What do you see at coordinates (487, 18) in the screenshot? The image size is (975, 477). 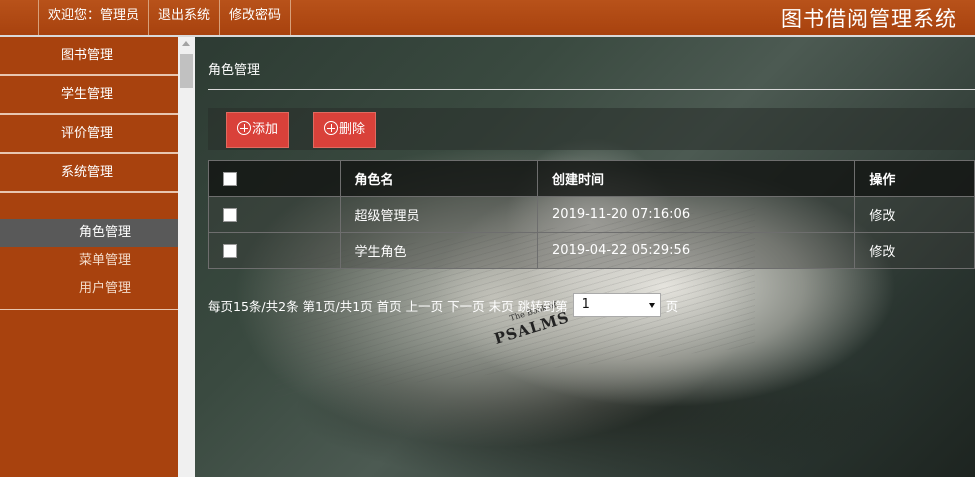 I see `top-bar: 欢迎您：管理员 退出系统 修改密码 图书借阅管理系统` at bounding box center [487, 18].